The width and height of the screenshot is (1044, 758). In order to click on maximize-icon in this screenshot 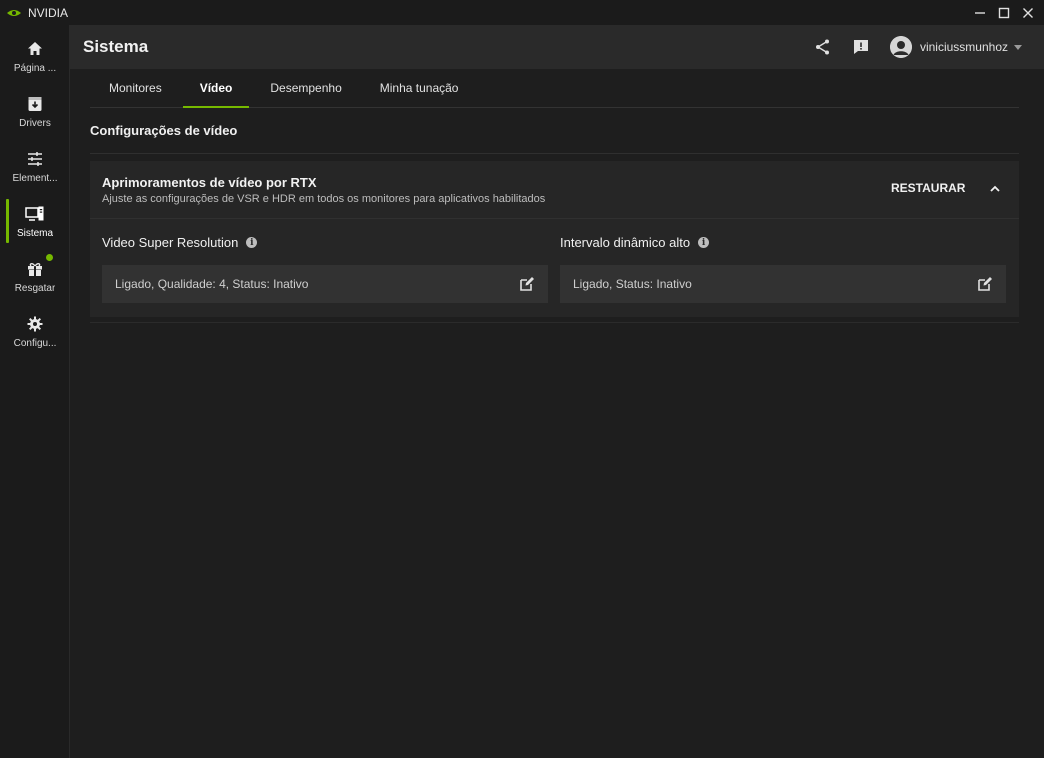, I will do `click(1004, 12)`.